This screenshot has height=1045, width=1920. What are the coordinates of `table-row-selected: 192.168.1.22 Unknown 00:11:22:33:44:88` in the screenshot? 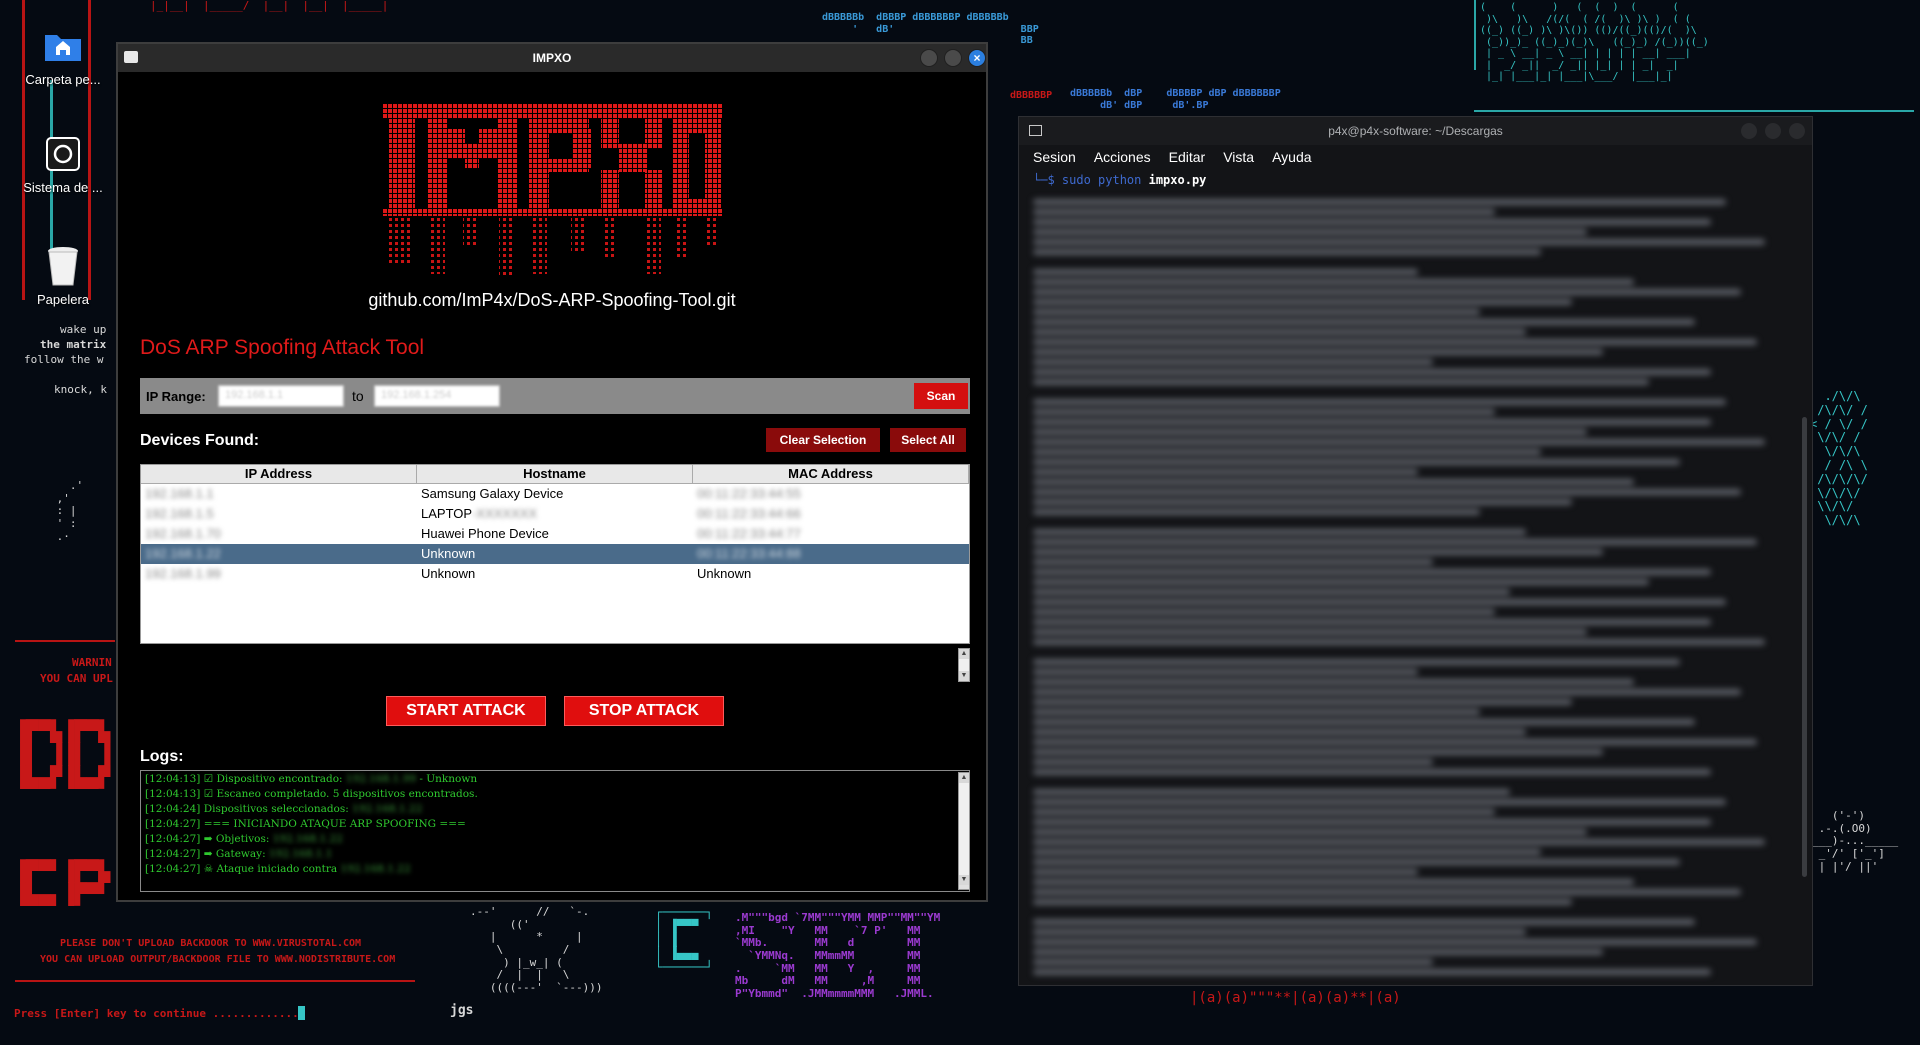 It's located at (555, 554).